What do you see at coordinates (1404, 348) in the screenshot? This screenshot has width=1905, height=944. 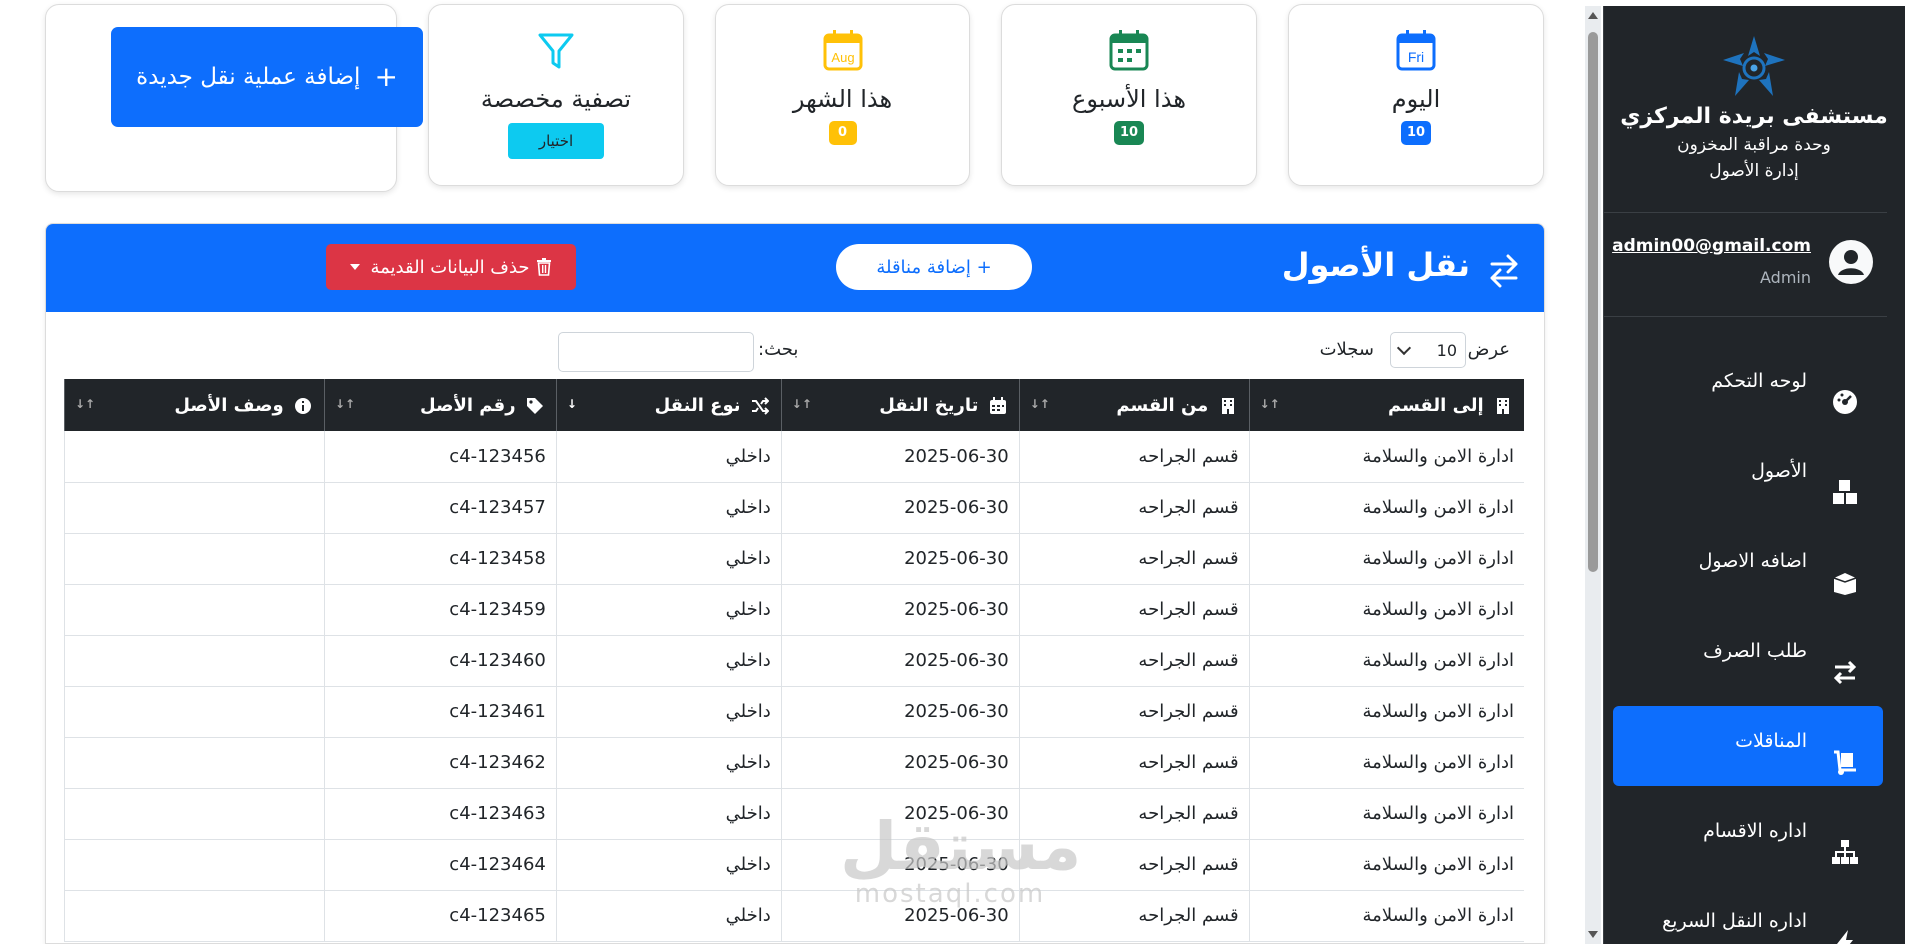 I see `chevron-down-icon` at bounding box center [1404, 348].